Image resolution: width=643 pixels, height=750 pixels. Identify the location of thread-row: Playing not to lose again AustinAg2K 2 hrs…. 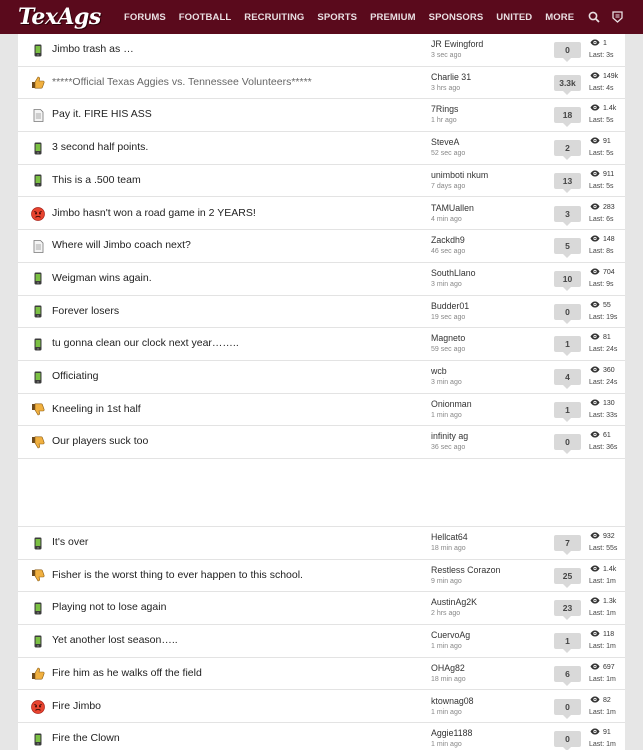
(321, 609).